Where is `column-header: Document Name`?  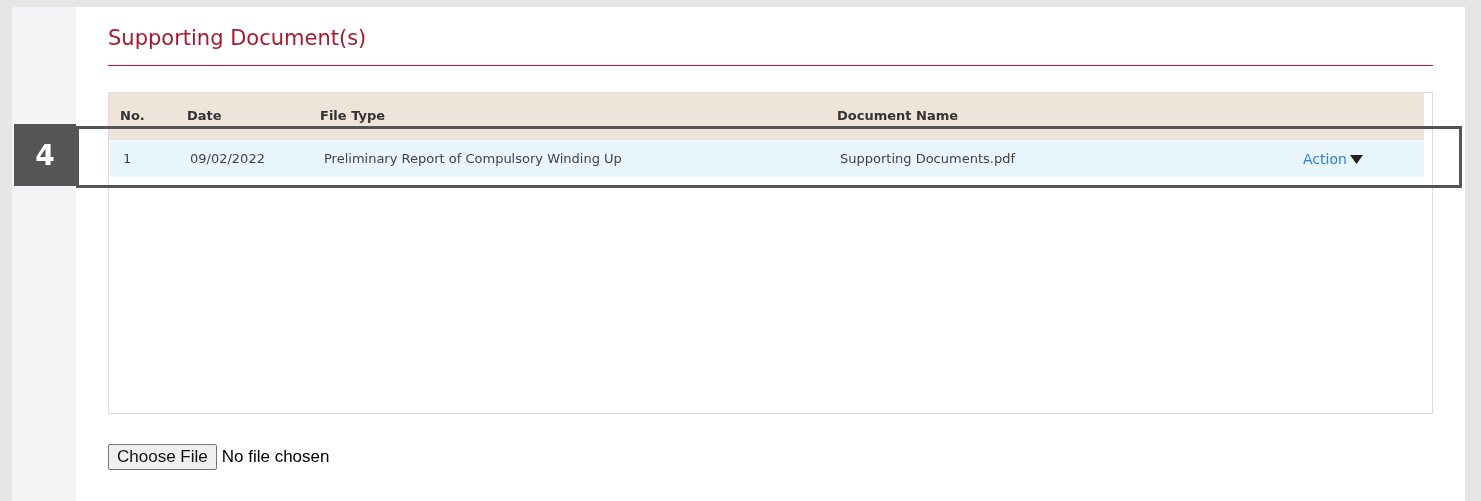 column-header: Document Name is located at coordinates (898, 116).